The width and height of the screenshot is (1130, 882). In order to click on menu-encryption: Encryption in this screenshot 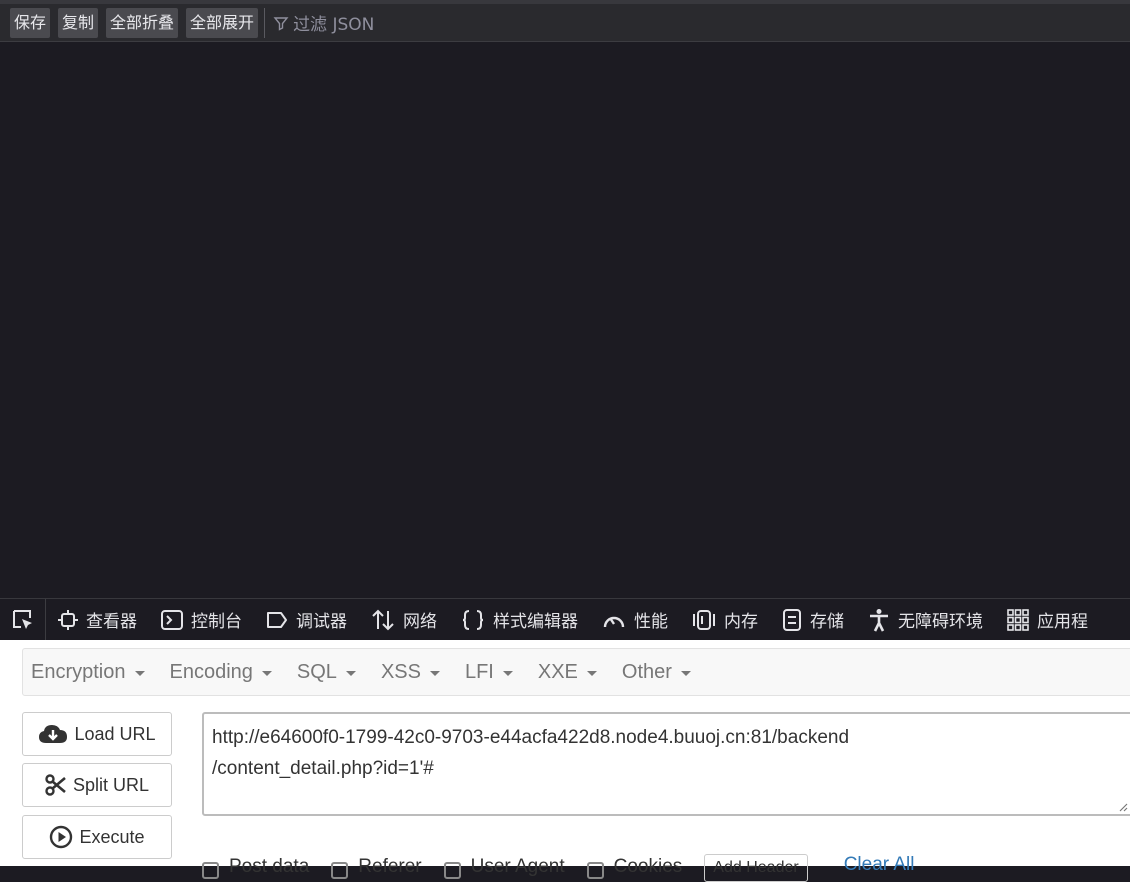, I will do `click(88, 672)`.